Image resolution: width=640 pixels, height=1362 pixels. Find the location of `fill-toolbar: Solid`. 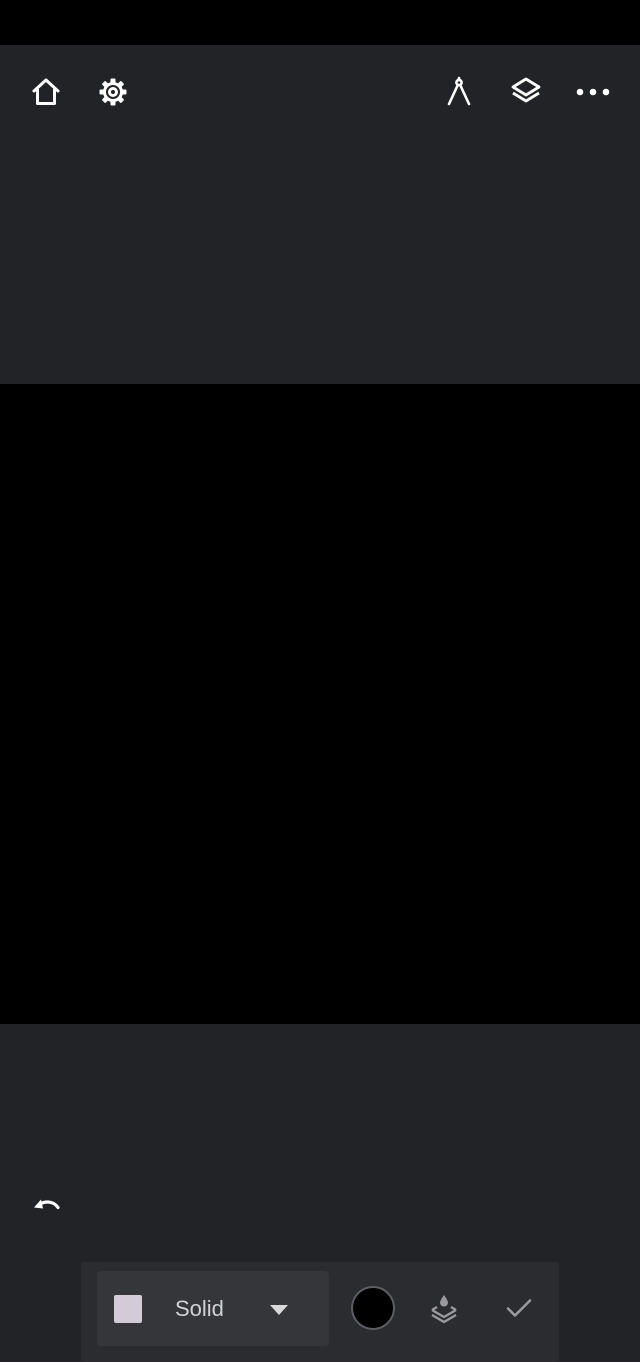

fill-toolbar: Solid is located at coordinates (320, 1312).